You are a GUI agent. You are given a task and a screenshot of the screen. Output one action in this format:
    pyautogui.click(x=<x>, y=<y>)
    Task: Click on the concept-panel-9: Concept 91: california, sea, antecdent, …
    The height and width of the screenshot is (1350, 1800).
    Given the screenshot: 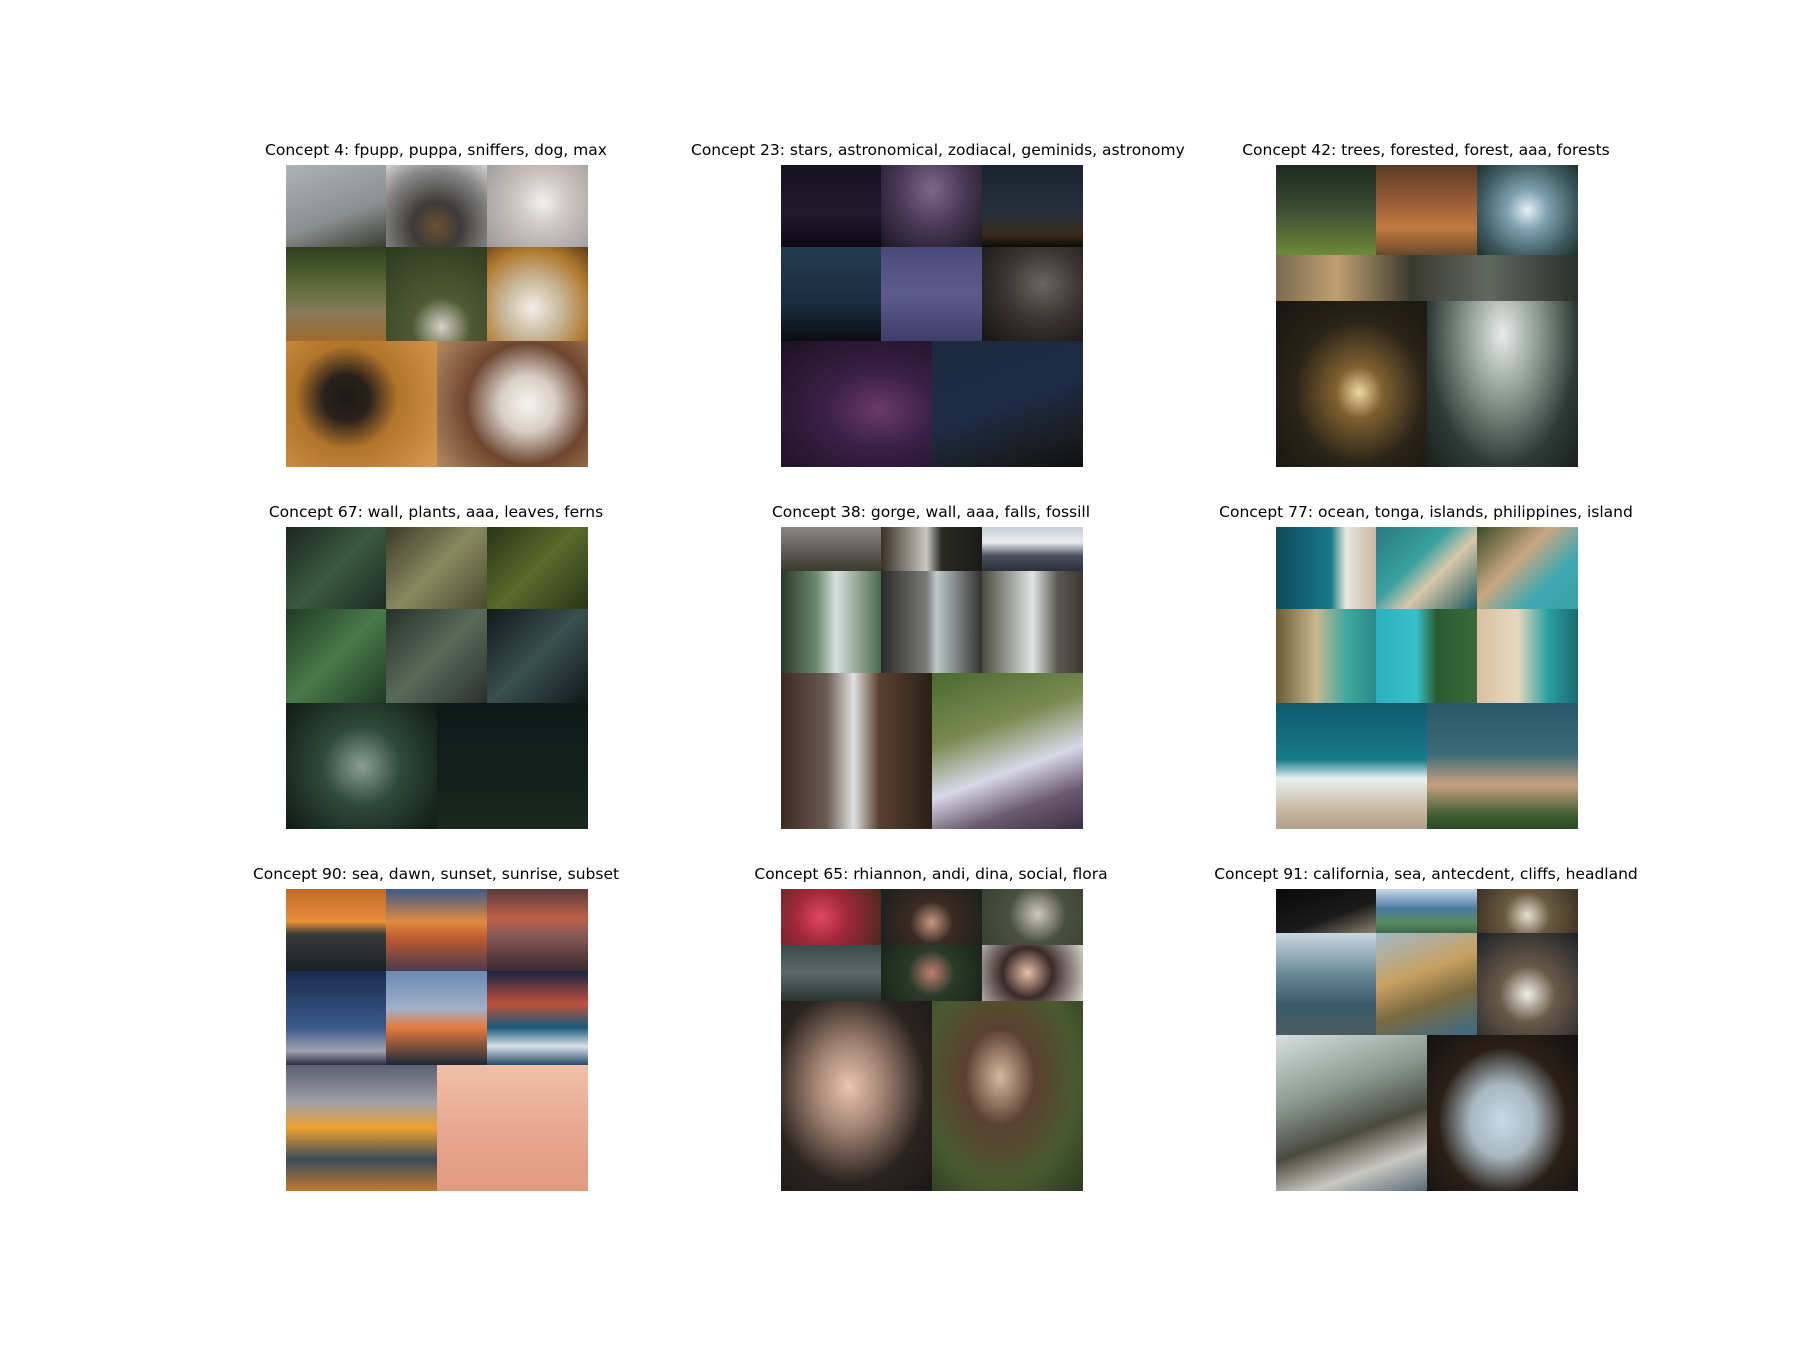 What is the action you would take?
    pyautogui.click(x=1426, y=1030)
    